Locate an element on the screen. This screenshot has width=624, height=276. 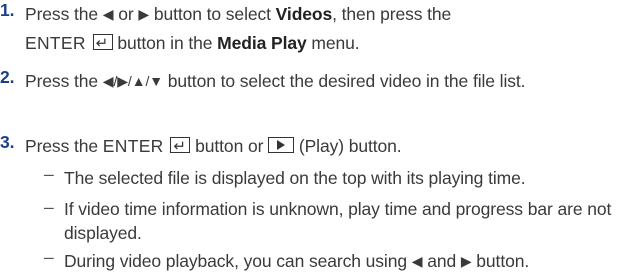
step-text: Press the ENTER button or (Play) button. is located at coordinates (320, 146).